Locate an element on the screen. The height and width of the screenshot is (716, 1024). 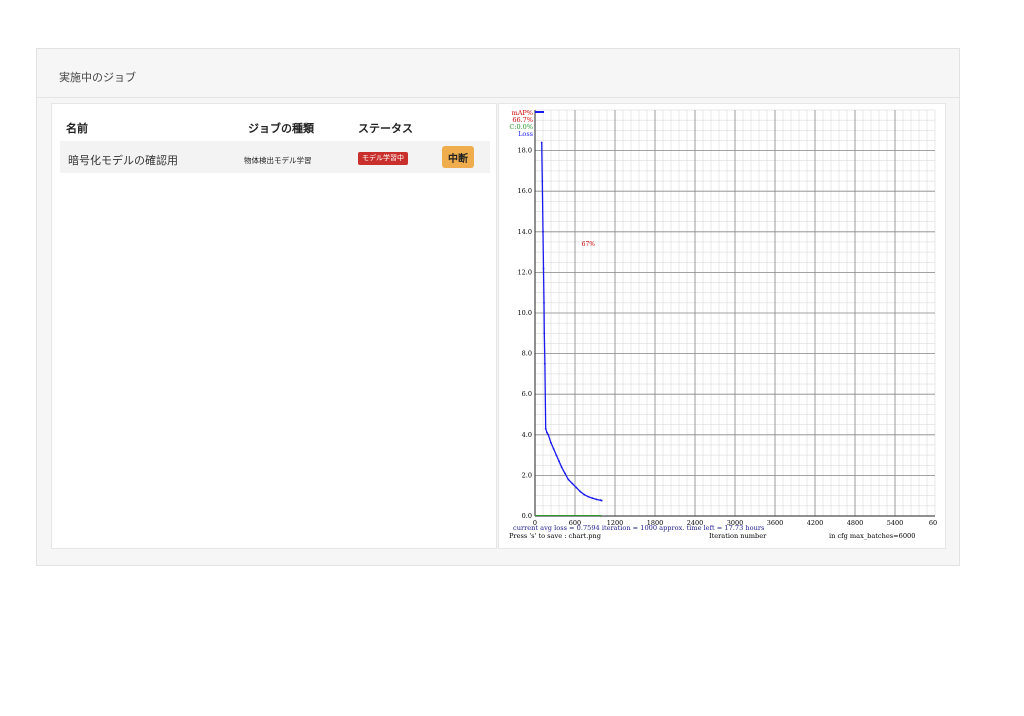
card-header: 実施中のジョブ is located at coordinates (498, 73).